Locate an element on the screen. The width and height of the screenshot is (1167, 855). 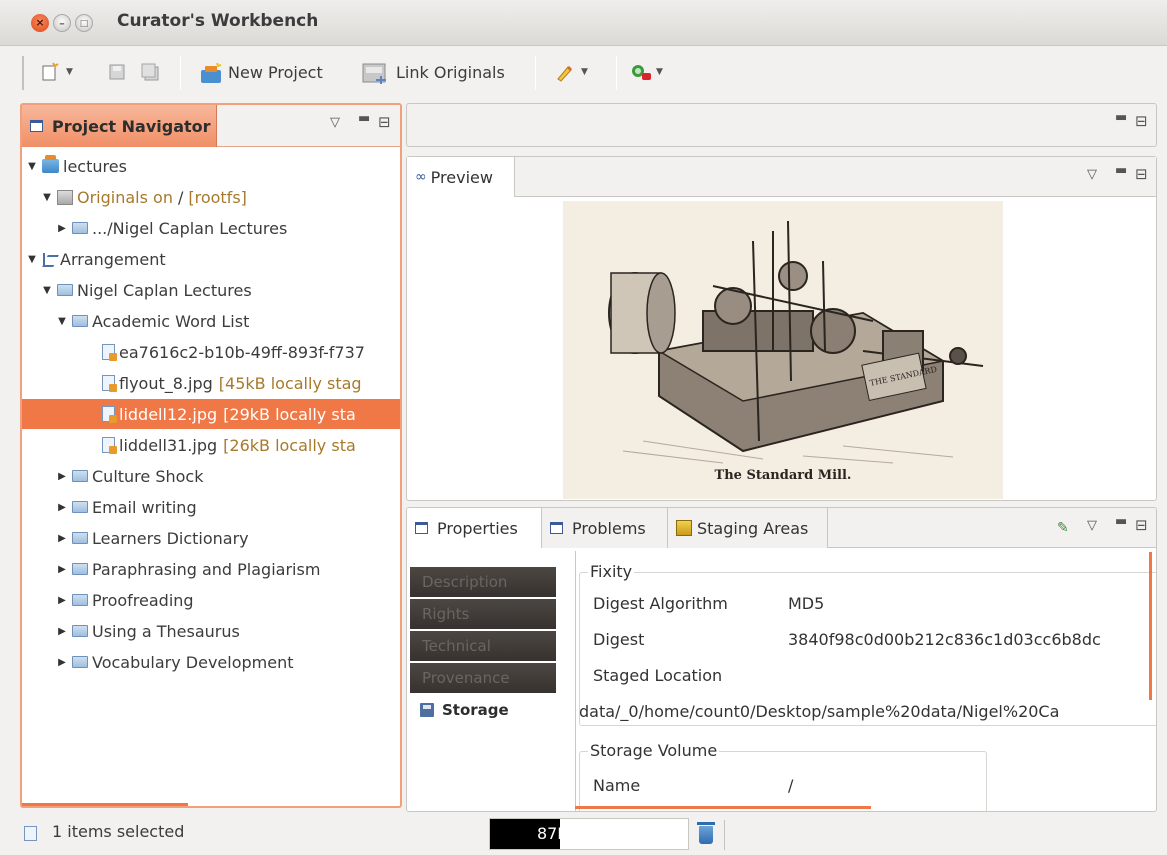
garbage-collect-icon is located at coordinates (706, 833).